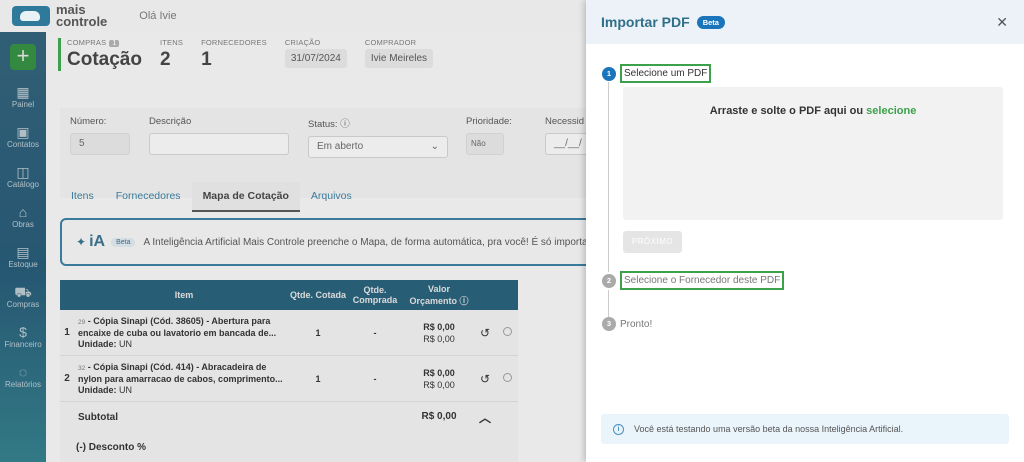  What do you see at coordinates (23, 212) in the screenshot?
I see `obras-icon: ⌂` at bounding box center [23, 212].